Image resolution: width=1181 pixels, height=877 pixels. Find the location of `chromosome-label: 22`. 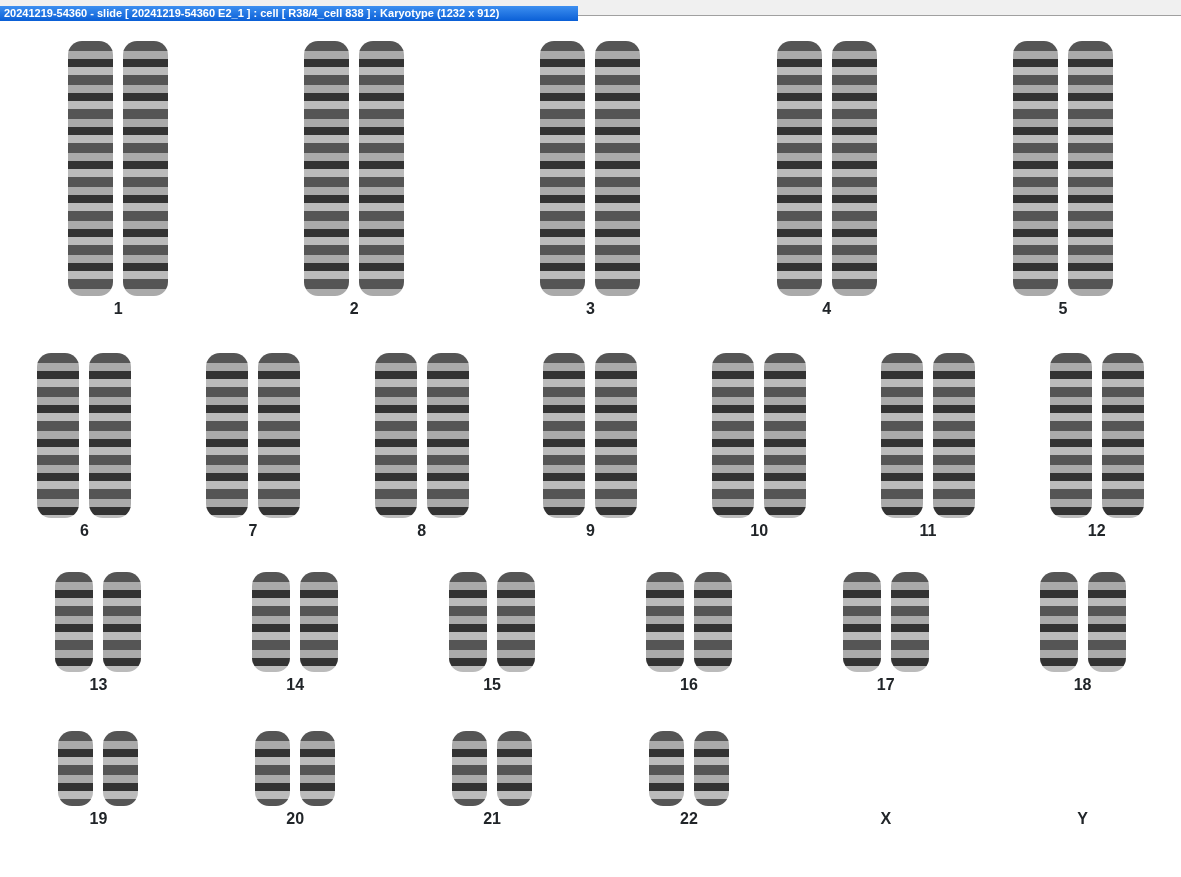

chromosome-label: 22 is located at coordinates (689, 819).